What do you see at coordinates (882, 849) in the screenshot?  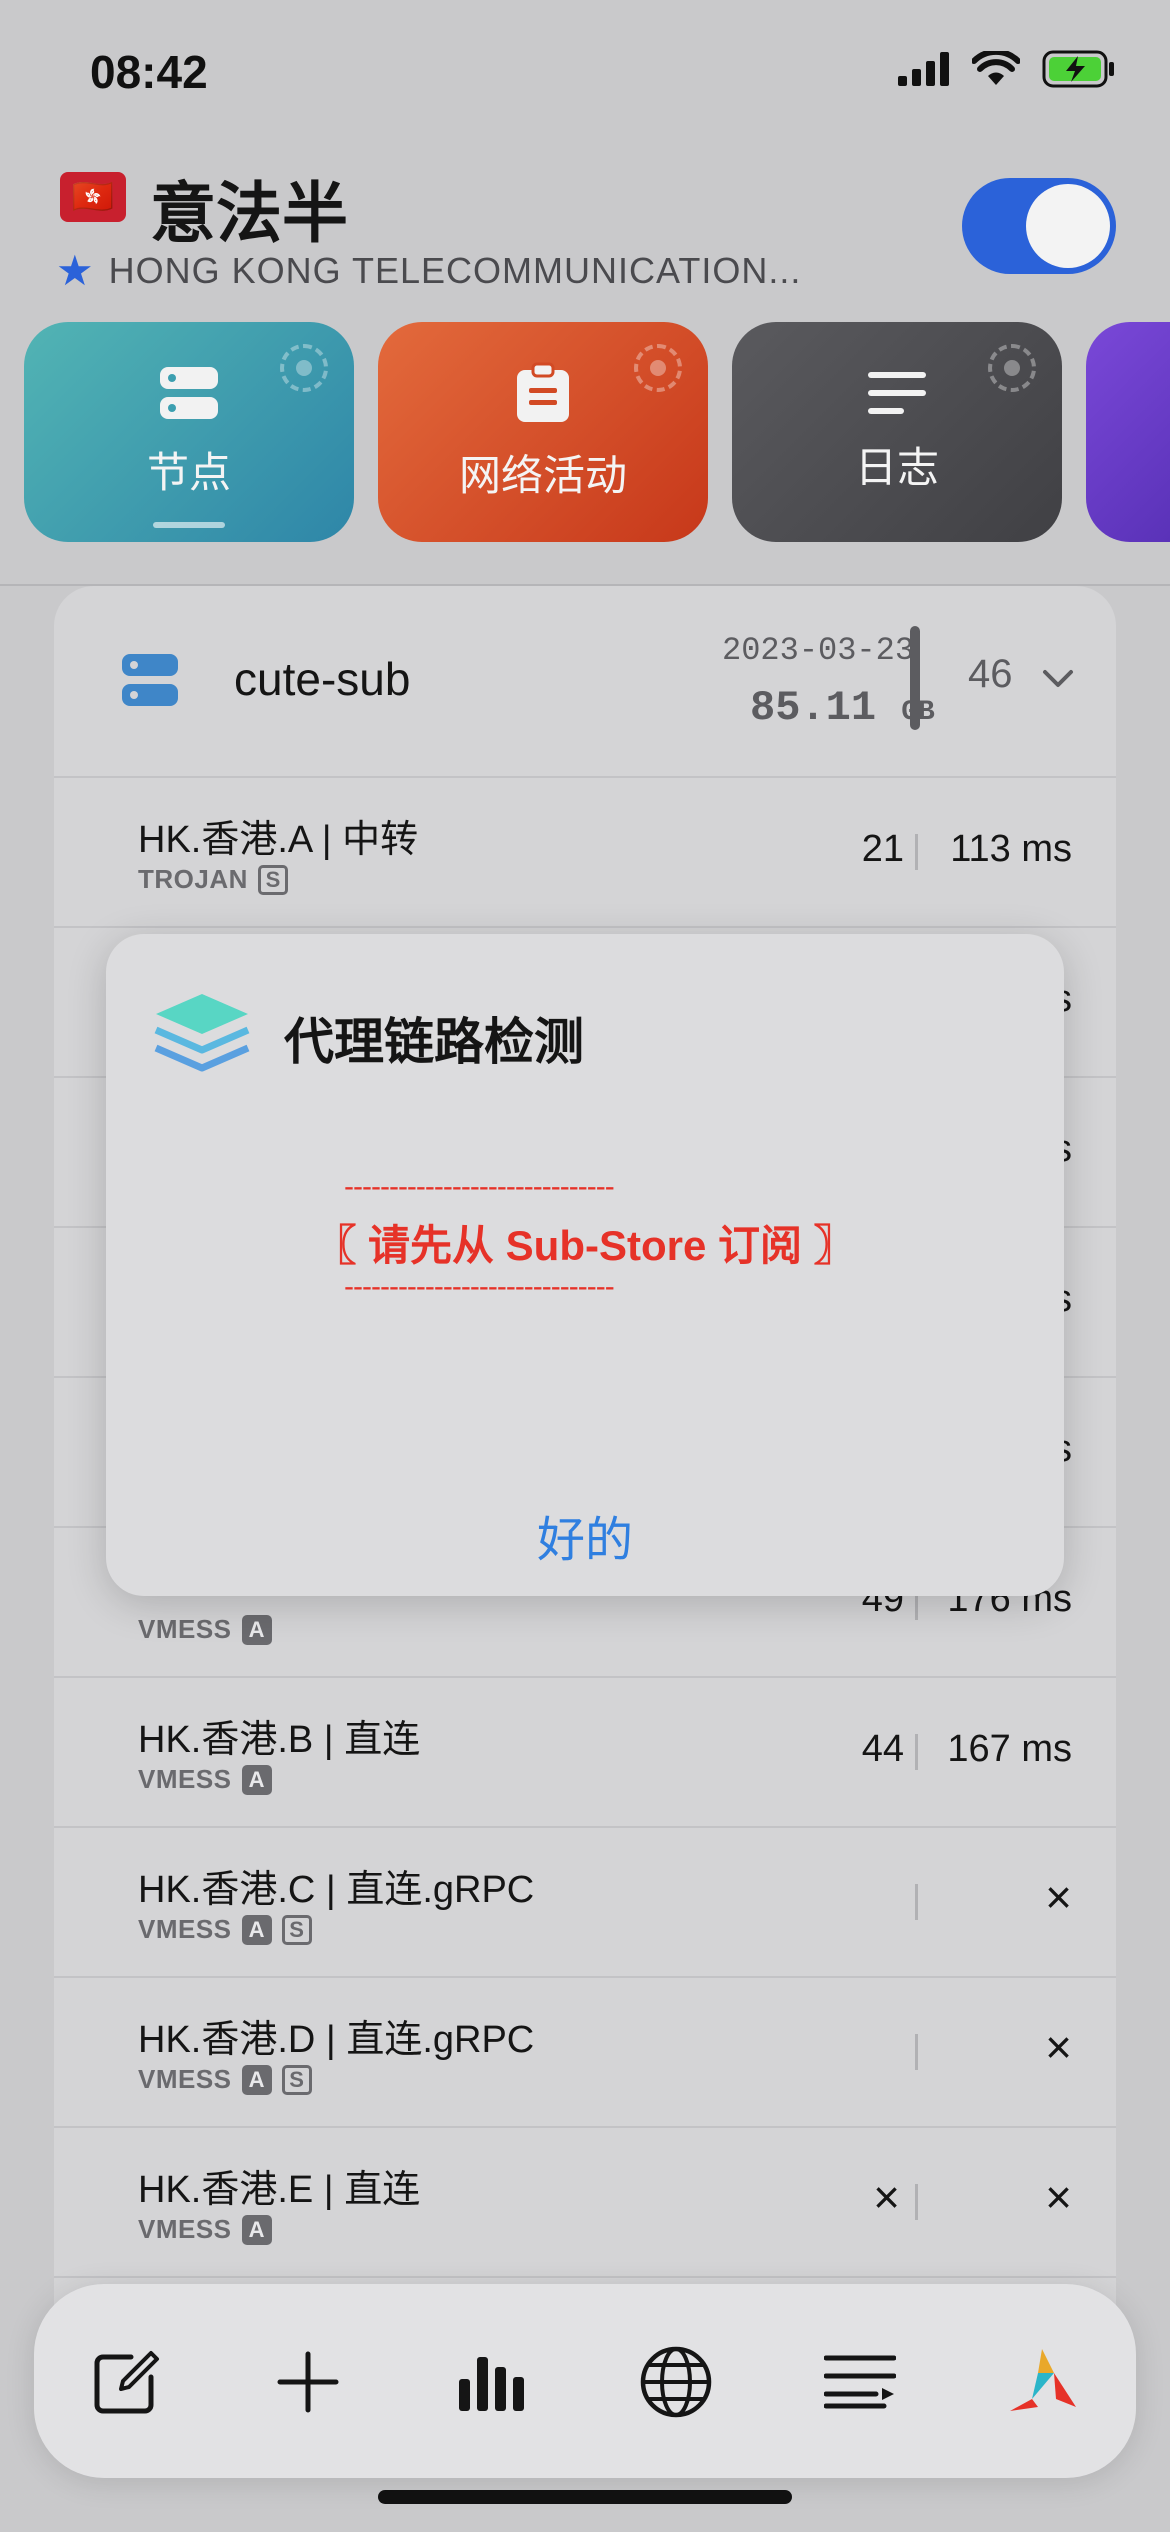 I see `node-score: 21` at bounding box center [882, 849].